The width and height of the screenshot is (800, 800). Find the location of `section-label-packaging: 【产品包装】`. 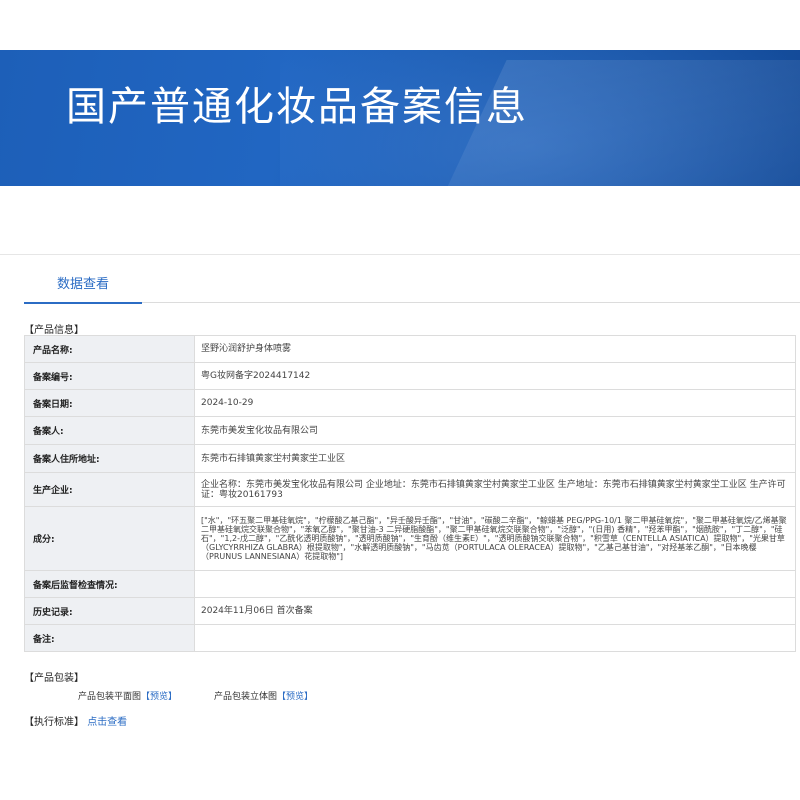

section-label-packaging: 【产品包装】 is located at coordinates (54, 678).